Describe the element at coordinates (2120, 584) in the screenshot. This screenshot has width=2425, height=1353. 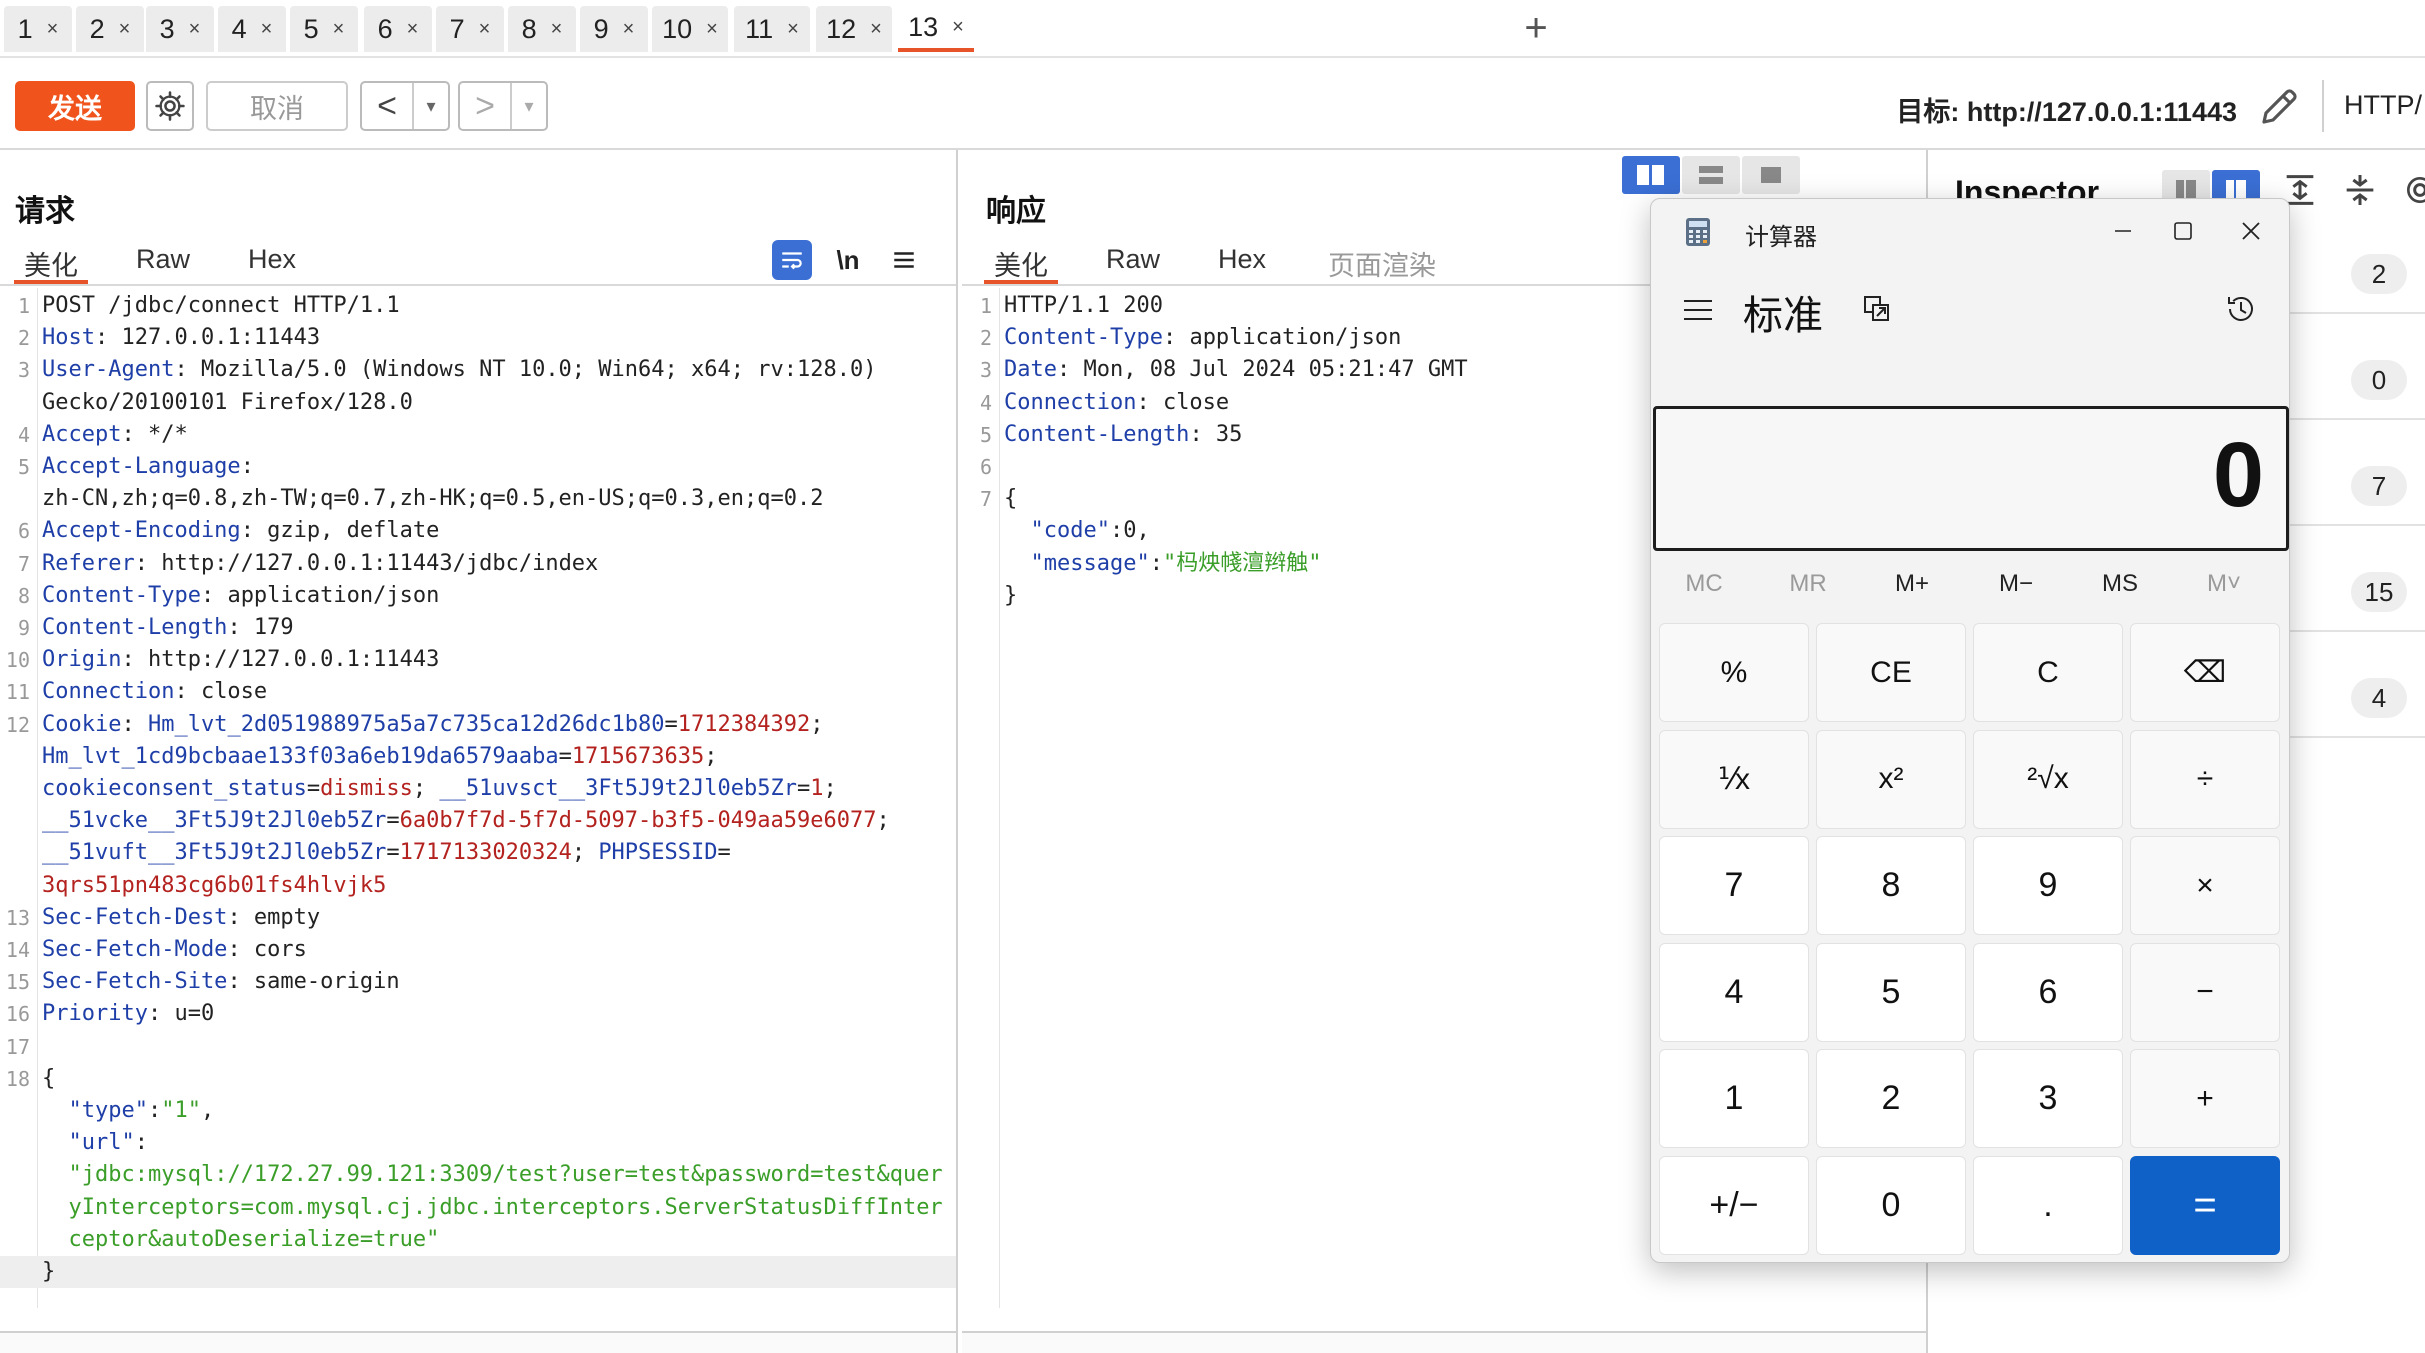
I see `ms-button: MS` at that location.